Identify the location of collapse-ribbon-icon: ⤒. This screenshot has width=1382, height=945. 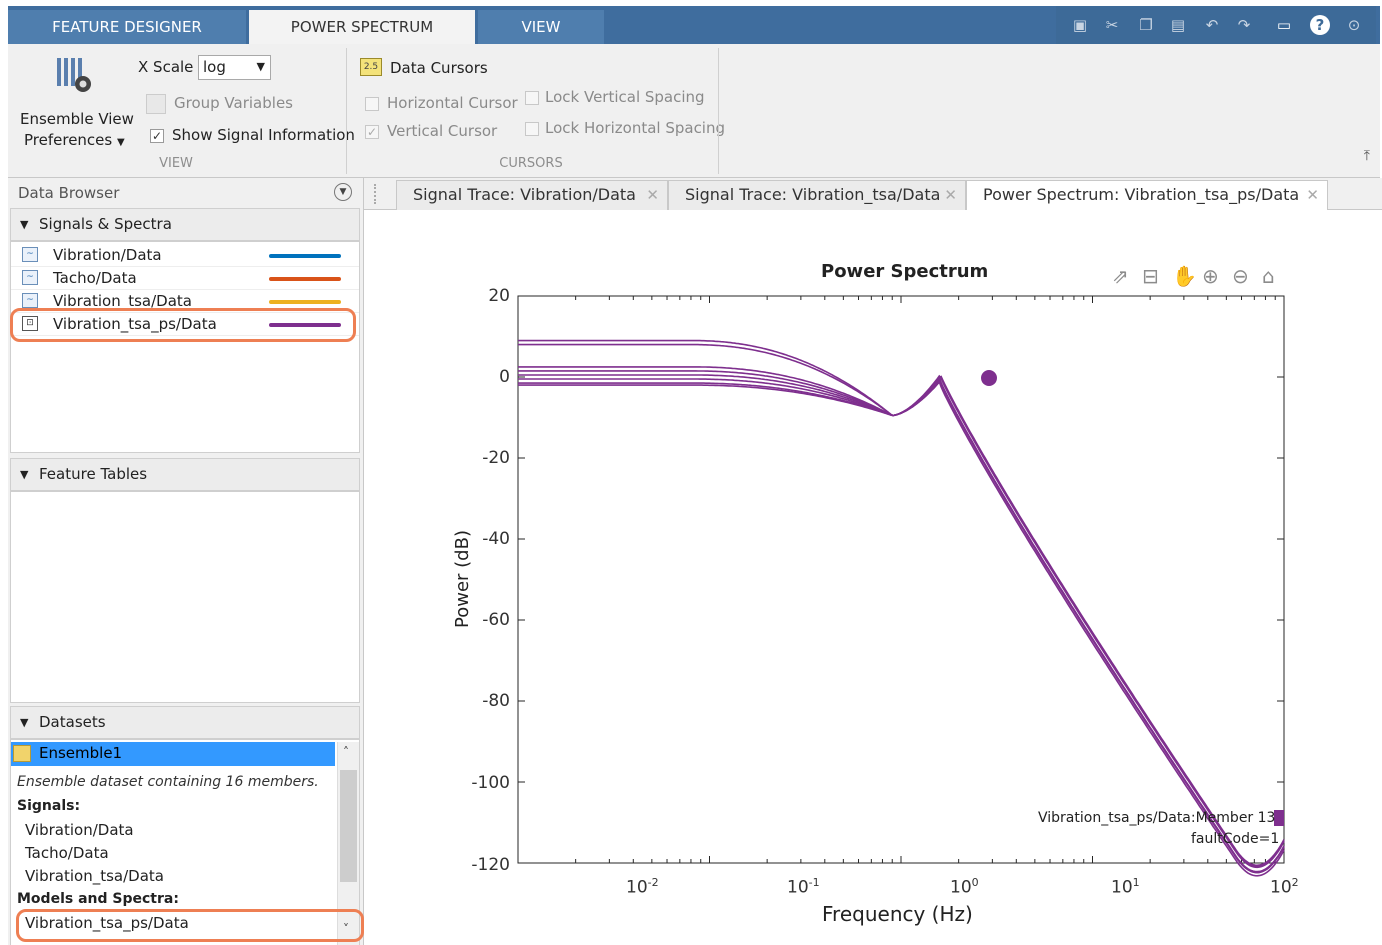
(1367, 156).